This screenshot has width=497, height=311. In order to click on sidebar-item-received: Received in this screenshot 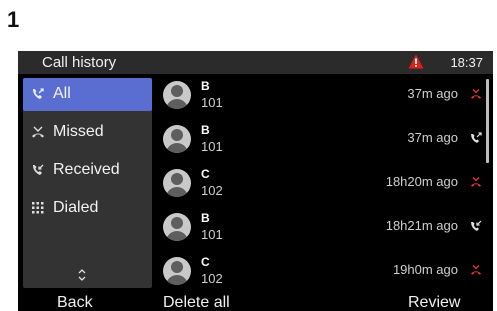, I will do `click(87, 170)`.